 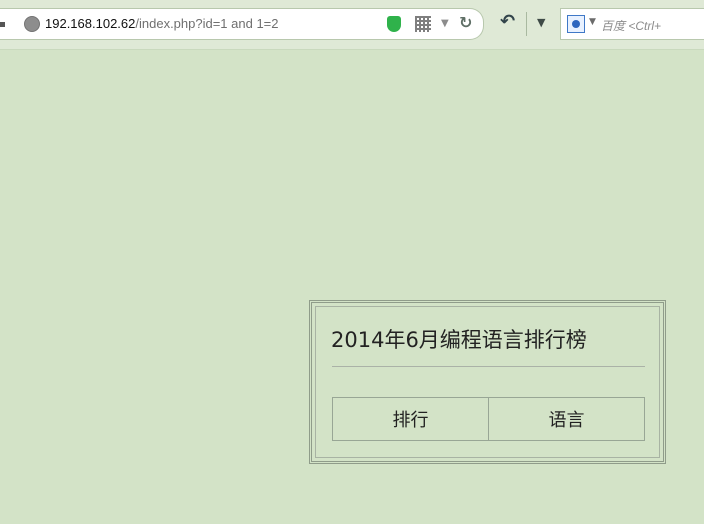 I want to click on url-host: 192.168.102.62, so click(x=90, y=23).